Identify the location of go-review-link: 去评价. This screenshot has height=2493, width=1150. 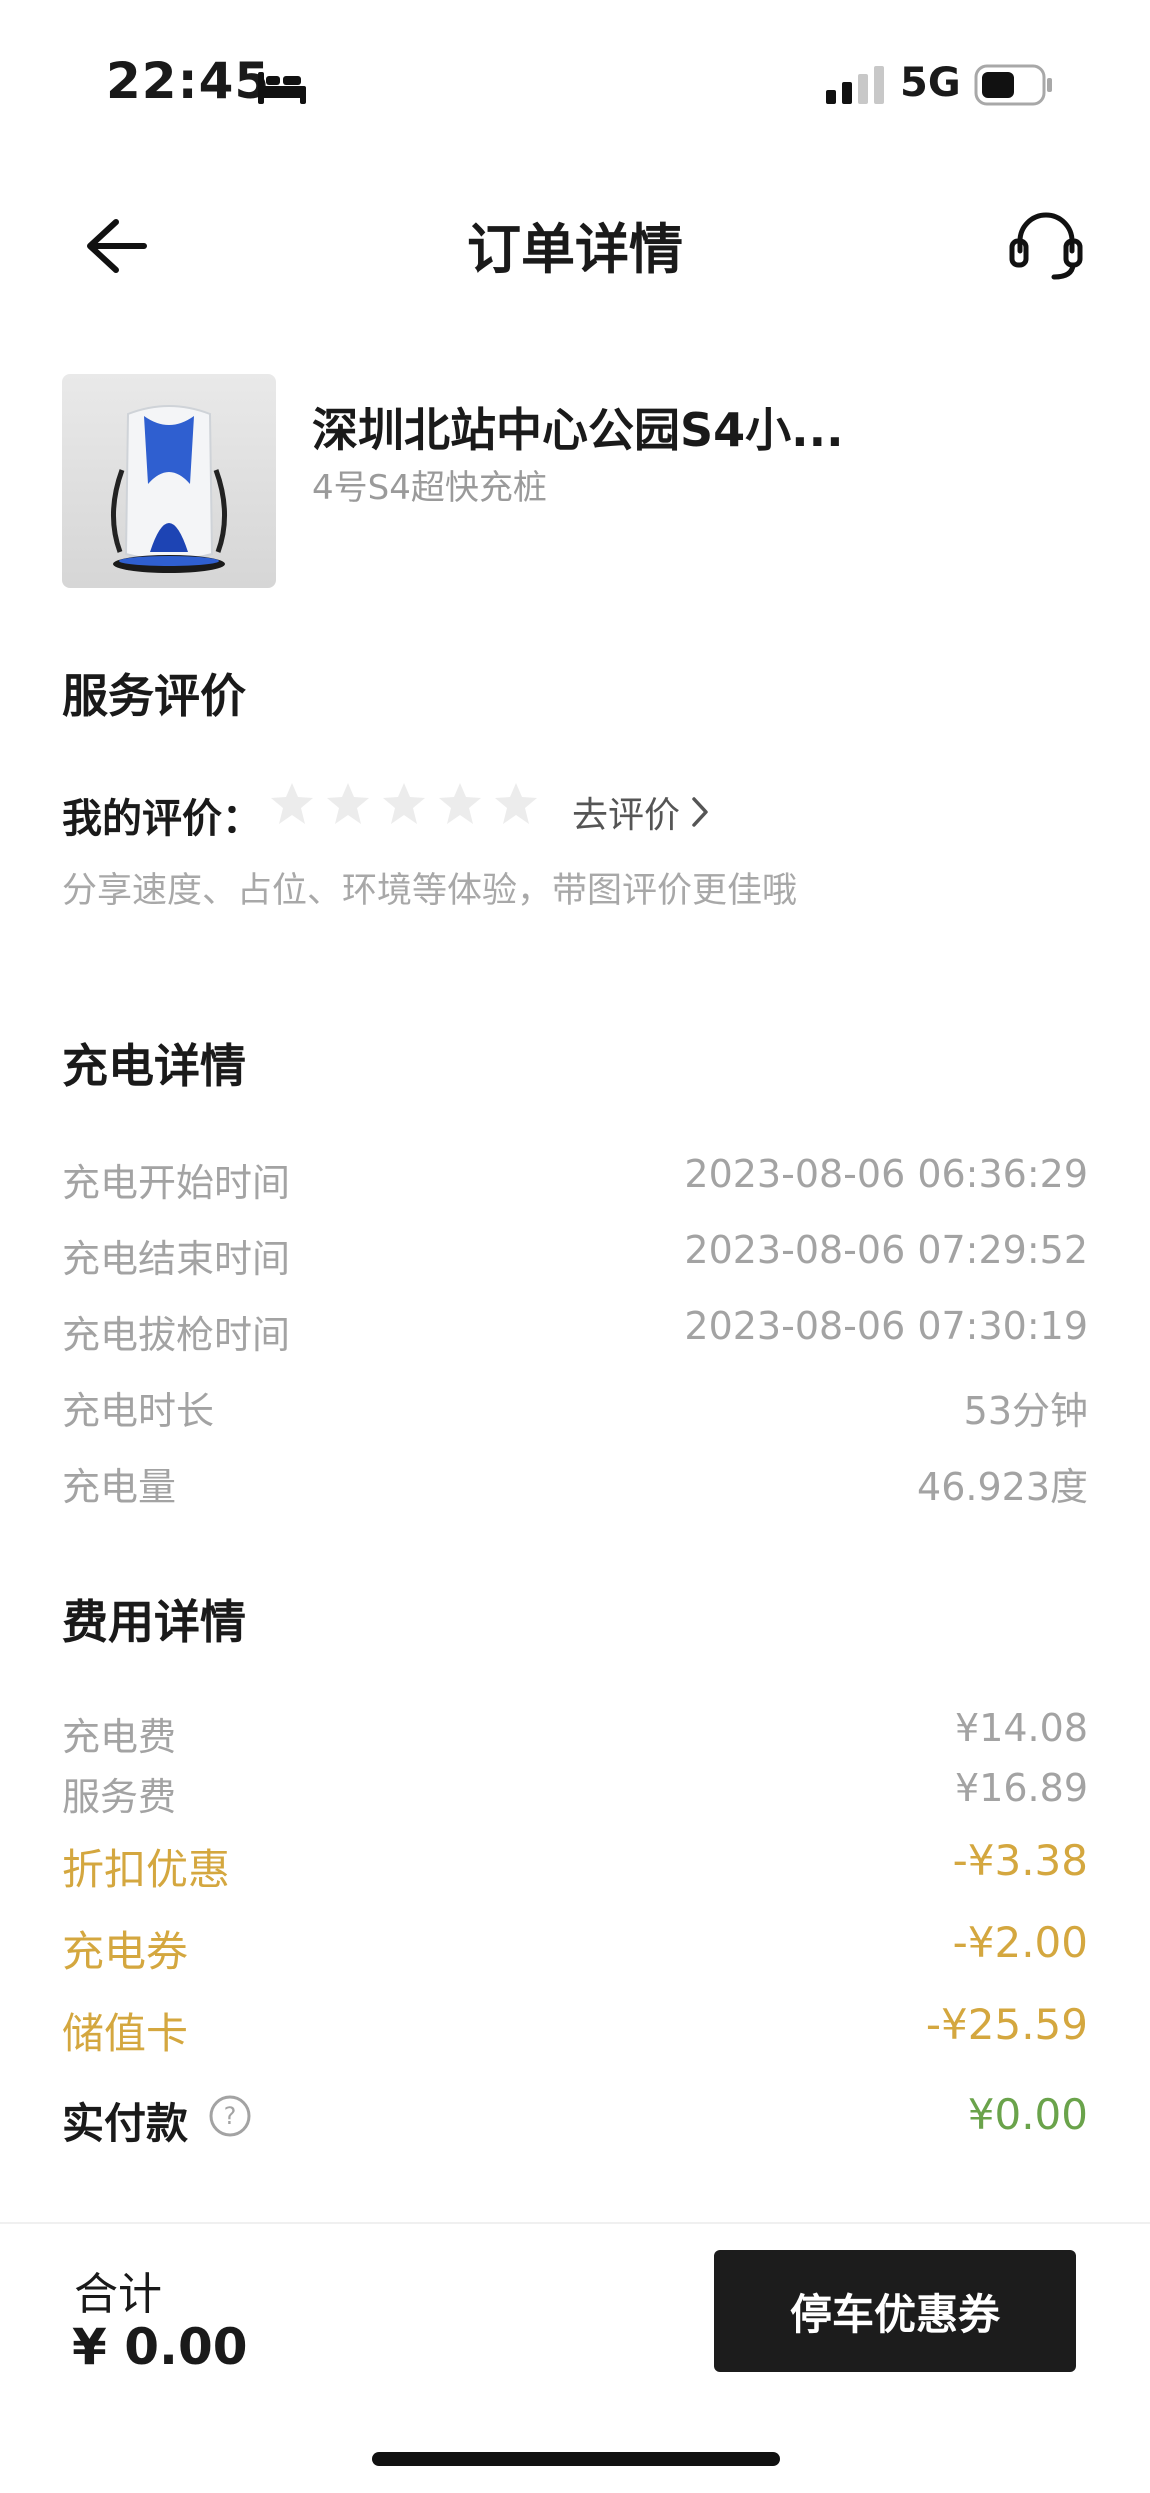
(641, 812).